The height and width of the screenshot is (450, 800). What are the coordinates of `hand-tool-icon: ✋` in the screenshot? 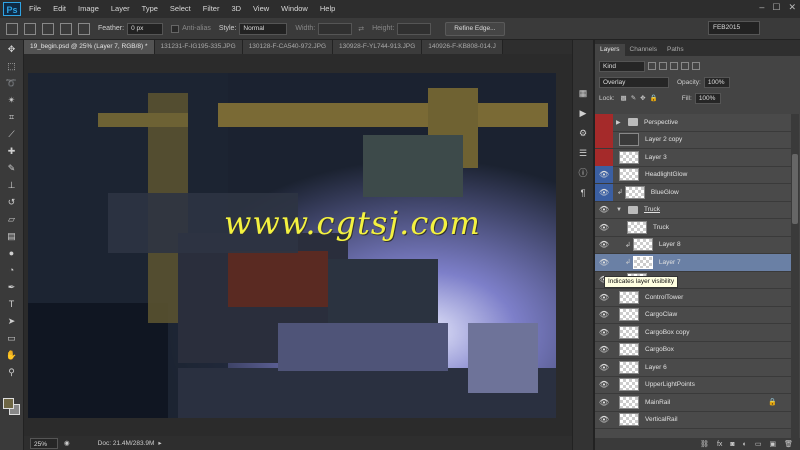 It's located at (12, 355).